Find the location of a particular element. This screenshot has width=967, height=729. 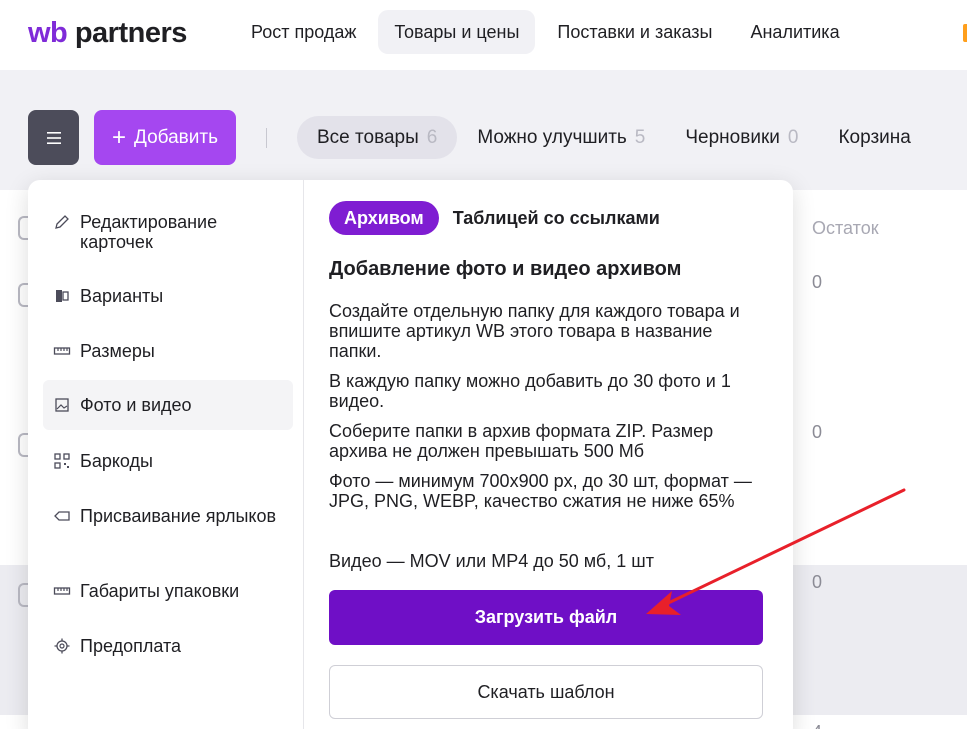

instruction-text: Видео — MOV или MP4 до 50 мб, 1 шт is located at coordinates (491, 561).